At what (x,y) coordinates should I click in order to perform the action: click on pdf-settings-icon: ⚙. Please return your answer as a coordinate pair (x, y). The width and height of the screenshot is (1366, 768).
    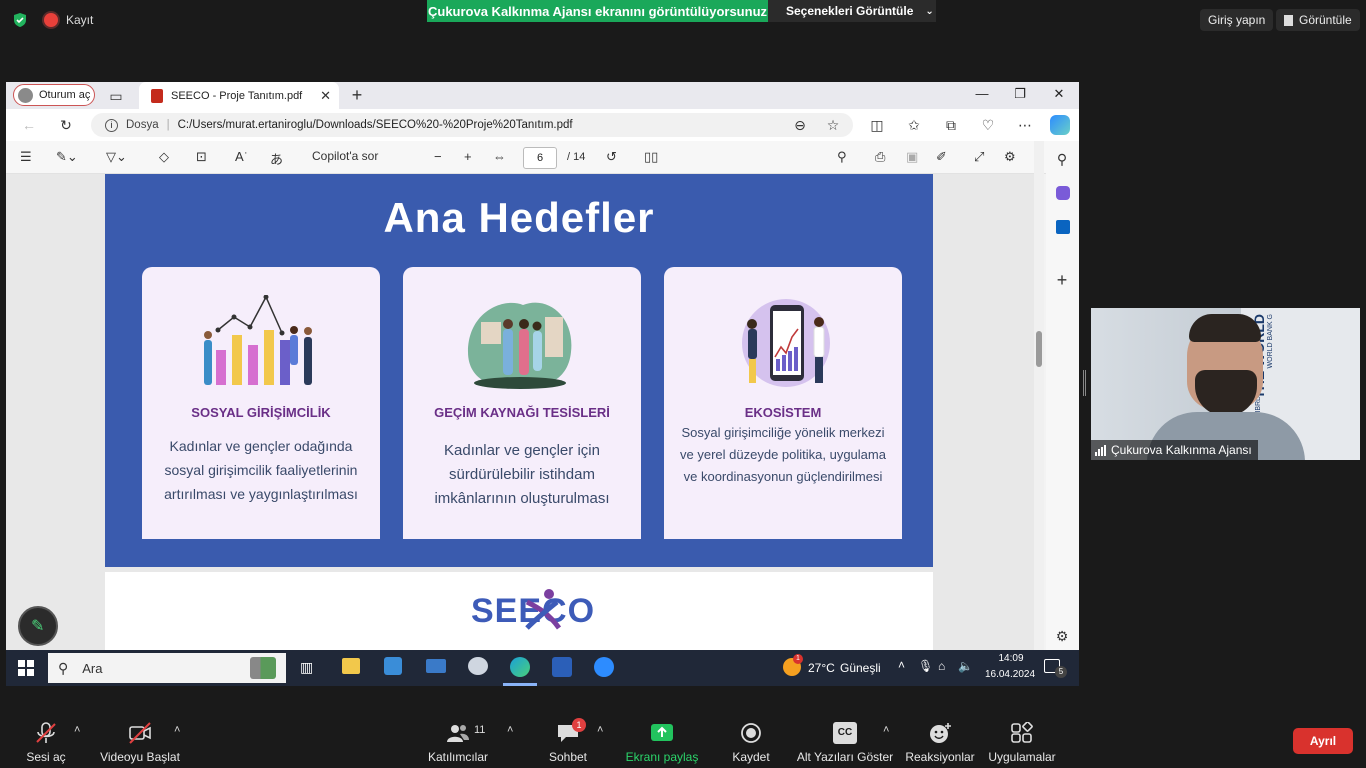
    Looking at the image, I should click on (1010, 157).